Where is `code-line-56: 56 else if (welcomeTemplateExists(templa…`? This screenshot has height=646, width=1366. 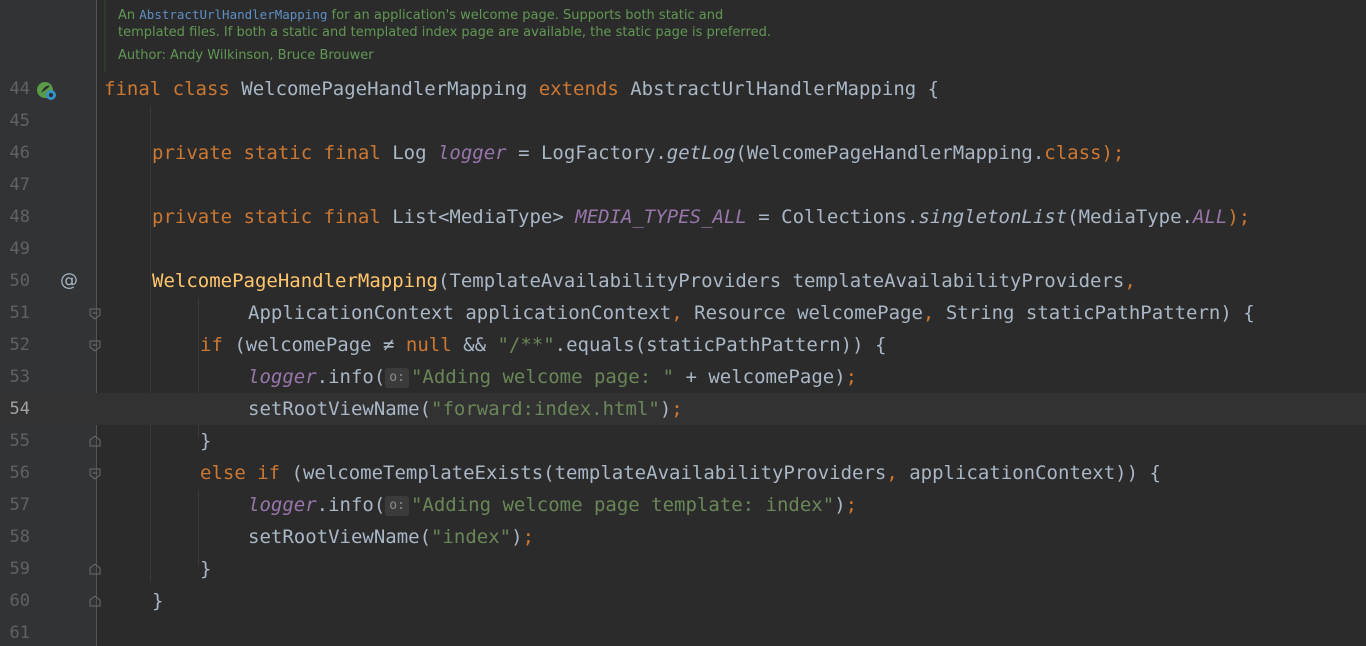
code-line-56: 56 else if (welcomeTemplateExists(templa… is located at coordinates (683, 473).